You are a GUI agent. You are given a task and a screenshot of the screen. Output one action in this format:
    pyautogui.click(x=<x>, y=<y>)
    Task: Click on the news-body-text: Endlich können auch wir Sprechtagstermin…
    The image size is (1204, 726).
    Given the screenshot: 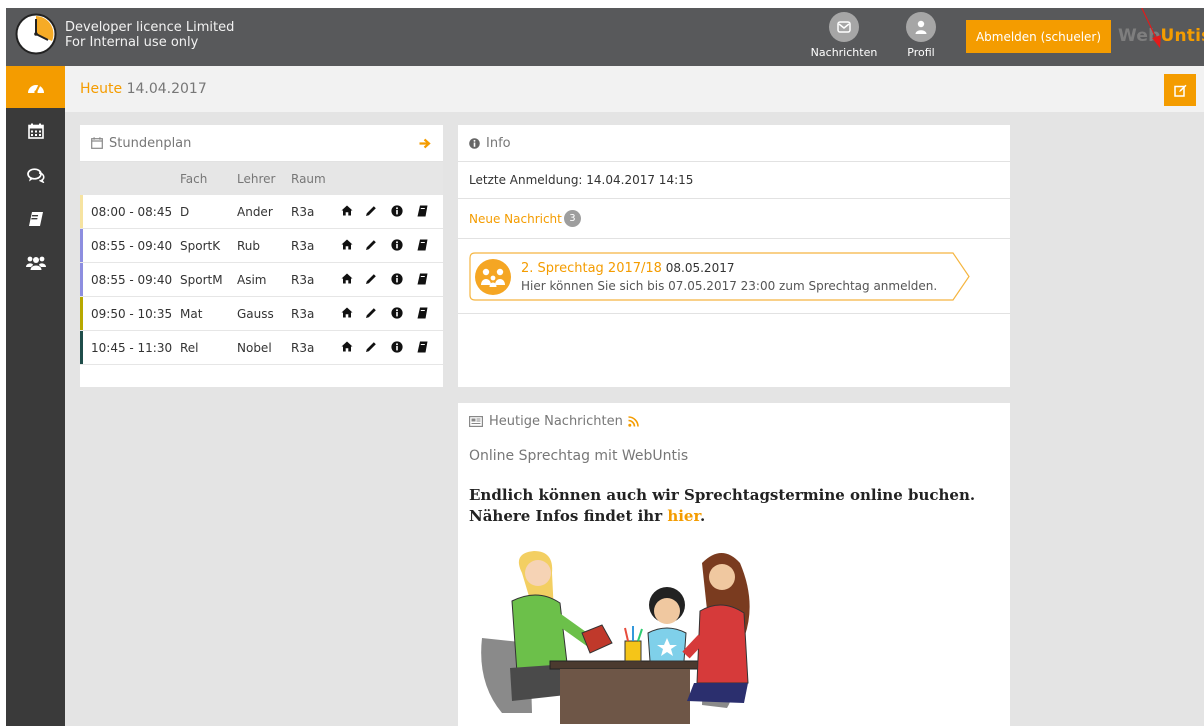 What is the action you would take?
    pyautogui.click(x=722, y=505)
    